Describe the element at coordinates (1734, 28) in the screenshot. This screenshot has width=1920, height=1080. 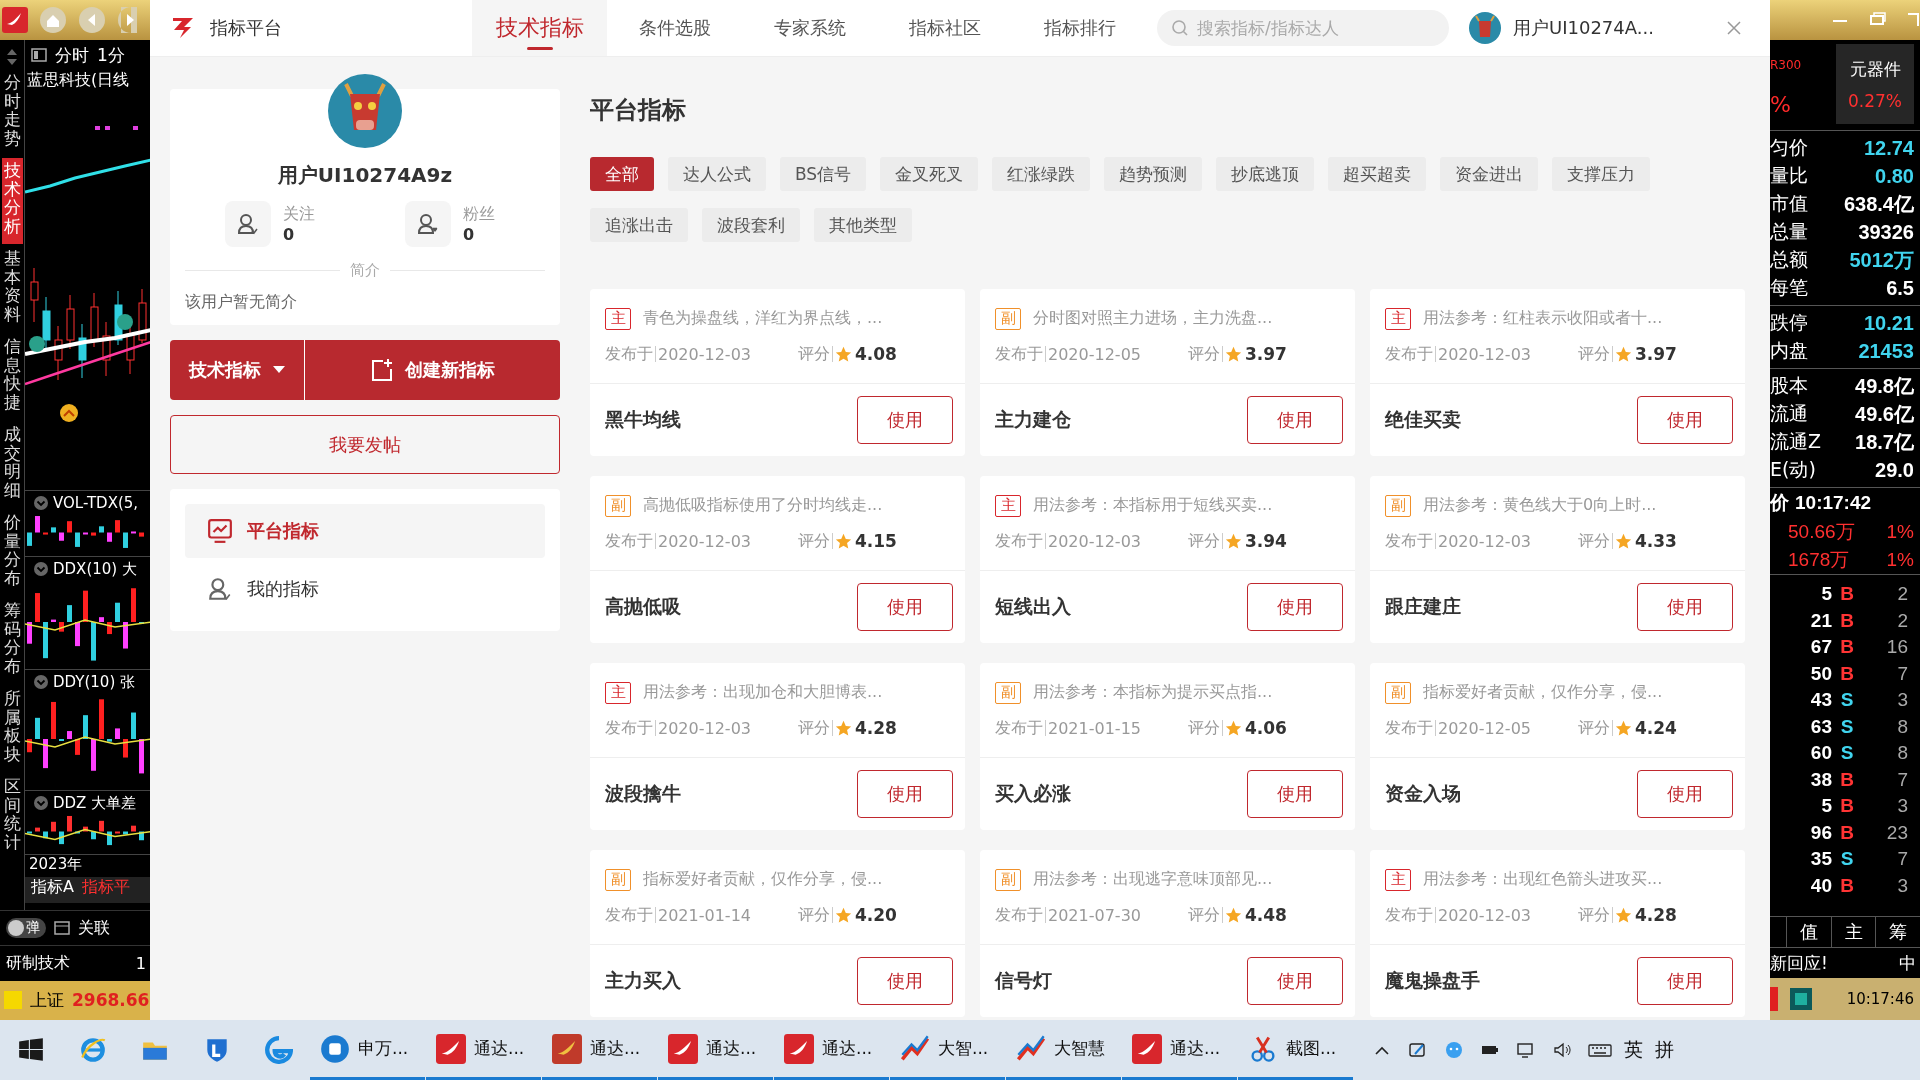
I see `close-icon` at that location.